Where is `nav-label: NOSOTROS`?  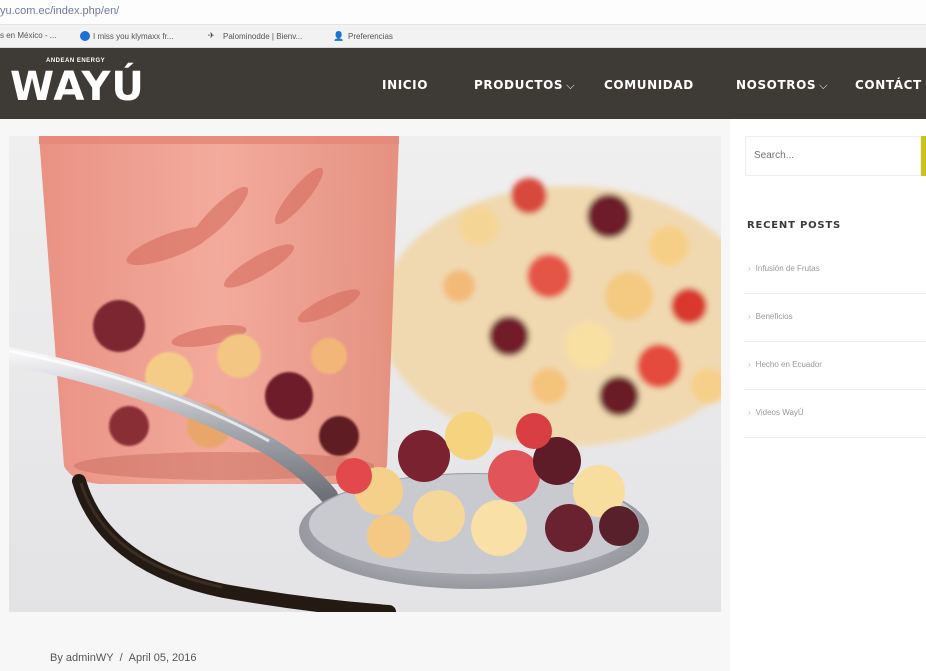 nav-label: NOSOTROS is located at coordinates (776, 85).